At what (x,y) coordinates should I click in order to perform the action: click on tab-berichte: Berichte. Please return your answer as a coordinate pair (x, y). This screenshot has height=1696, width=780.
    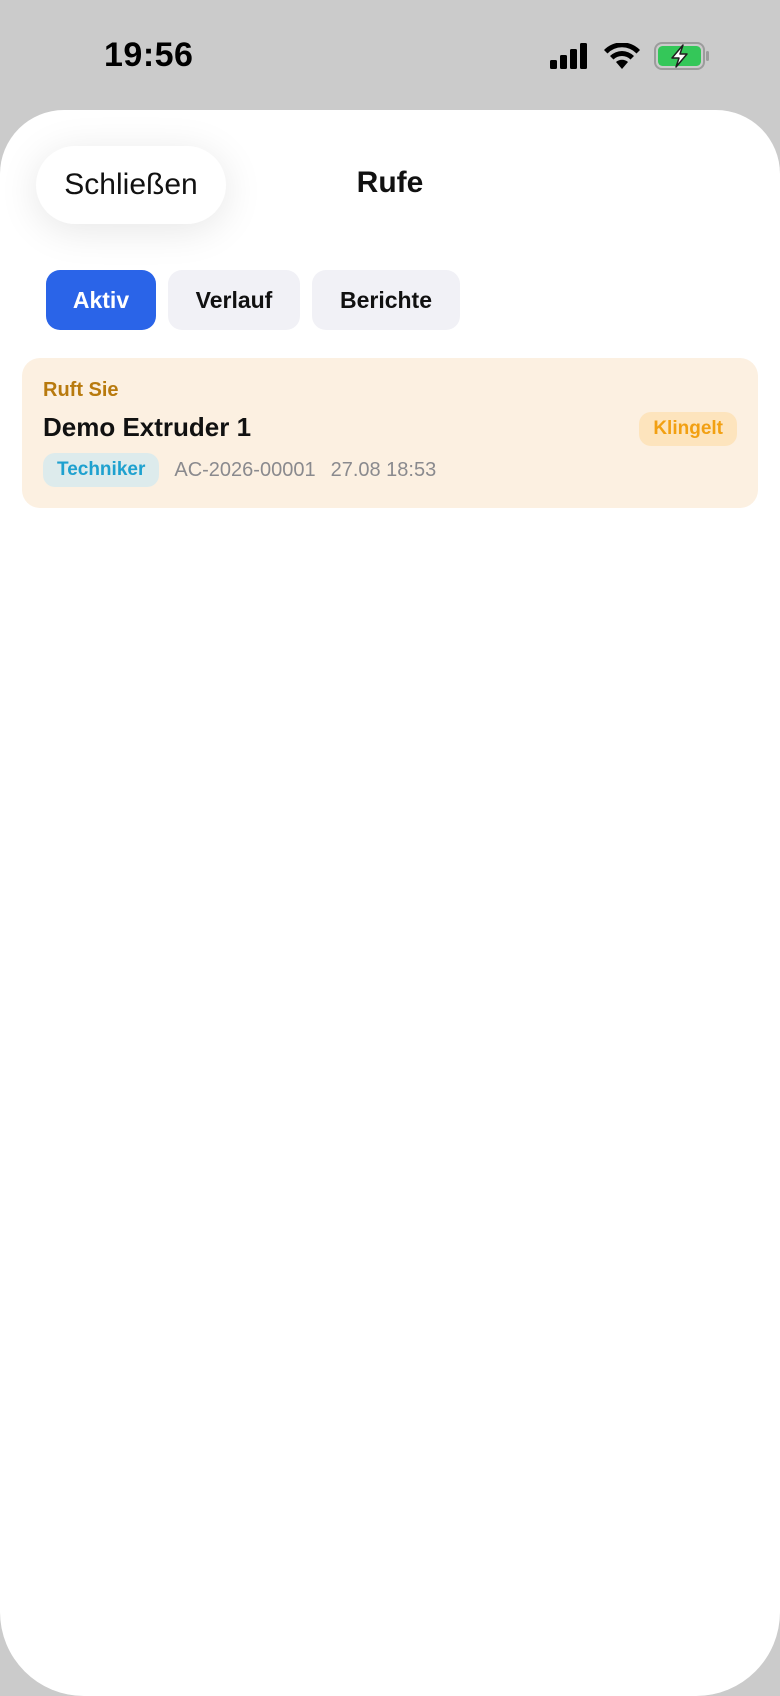
    Looking at the image, I should click on (386, 300).